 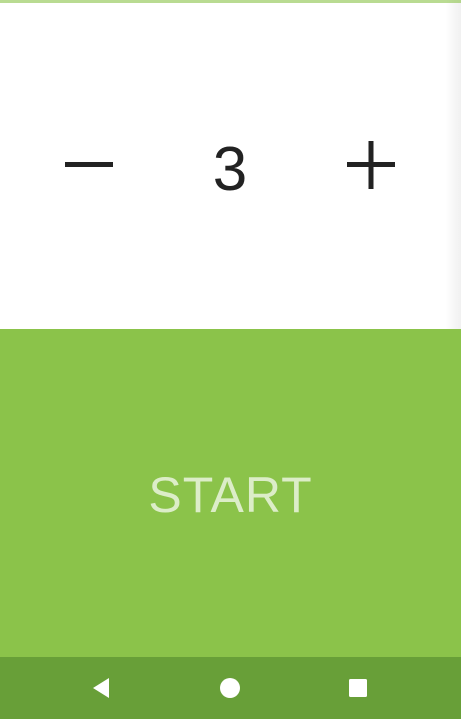 I want to click on recent-apps-button, so click(x=358, y=688).